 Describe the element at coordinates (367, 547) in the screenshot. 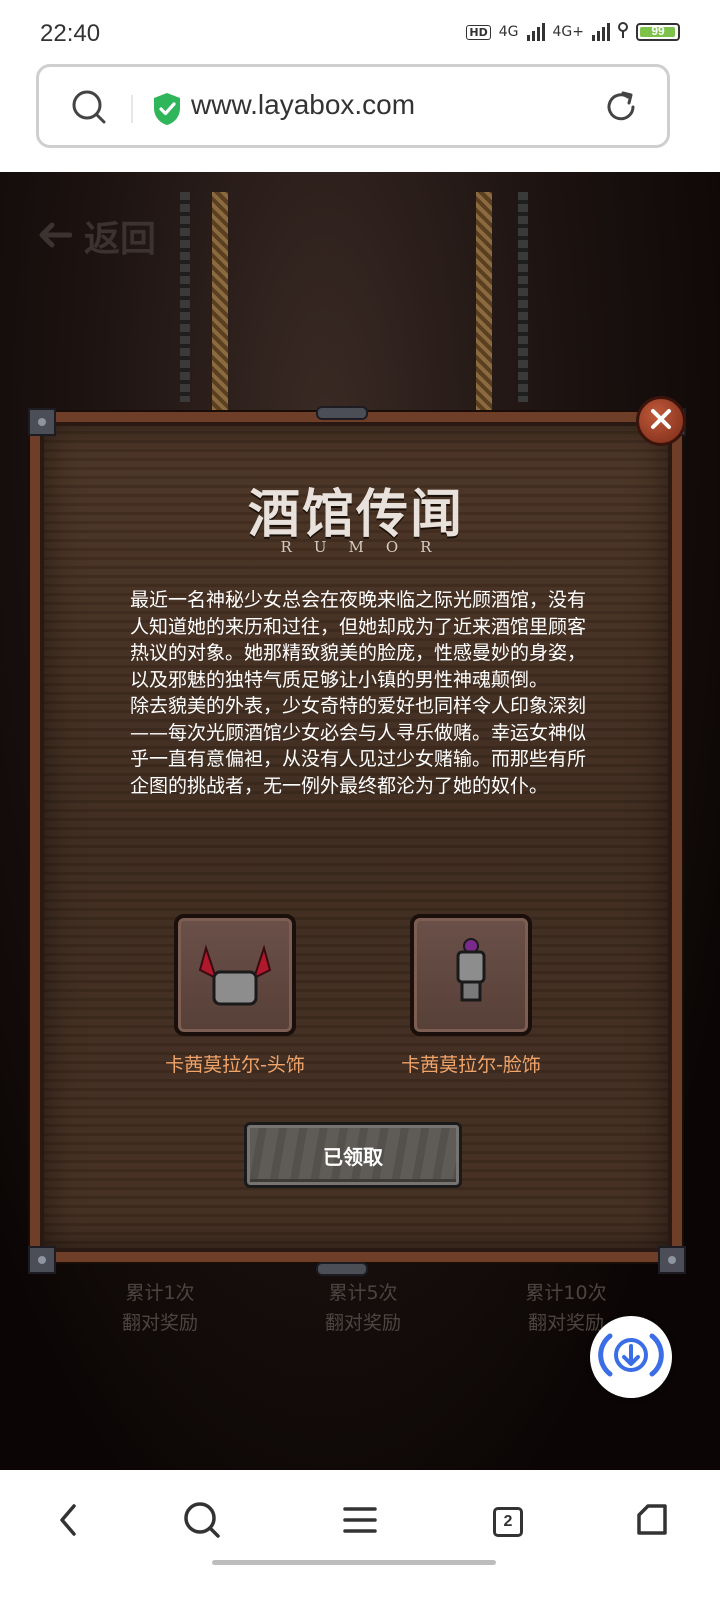

I see `dialog-subtitle: RUMOR` at that location.